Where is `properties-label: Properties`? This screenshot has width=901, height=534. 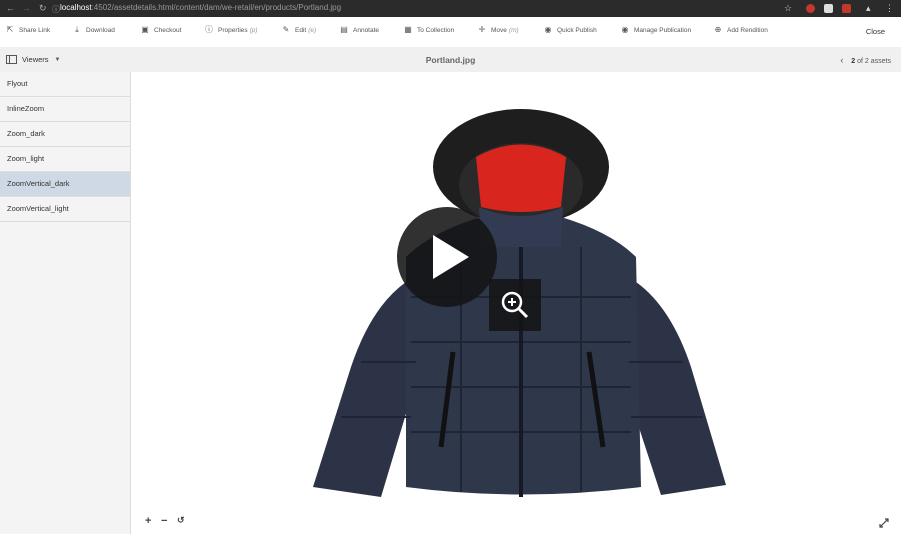
properties-label: Properties is located at coordinates (233, 30).